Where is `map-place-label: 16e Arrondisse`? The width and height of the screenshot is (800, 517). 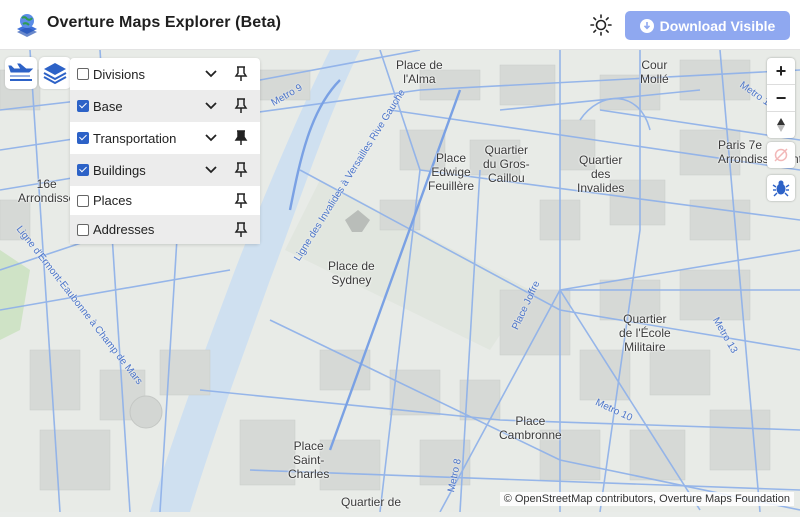
map-place-label: 16e Arrondisse is located at coordinates (47, 191).